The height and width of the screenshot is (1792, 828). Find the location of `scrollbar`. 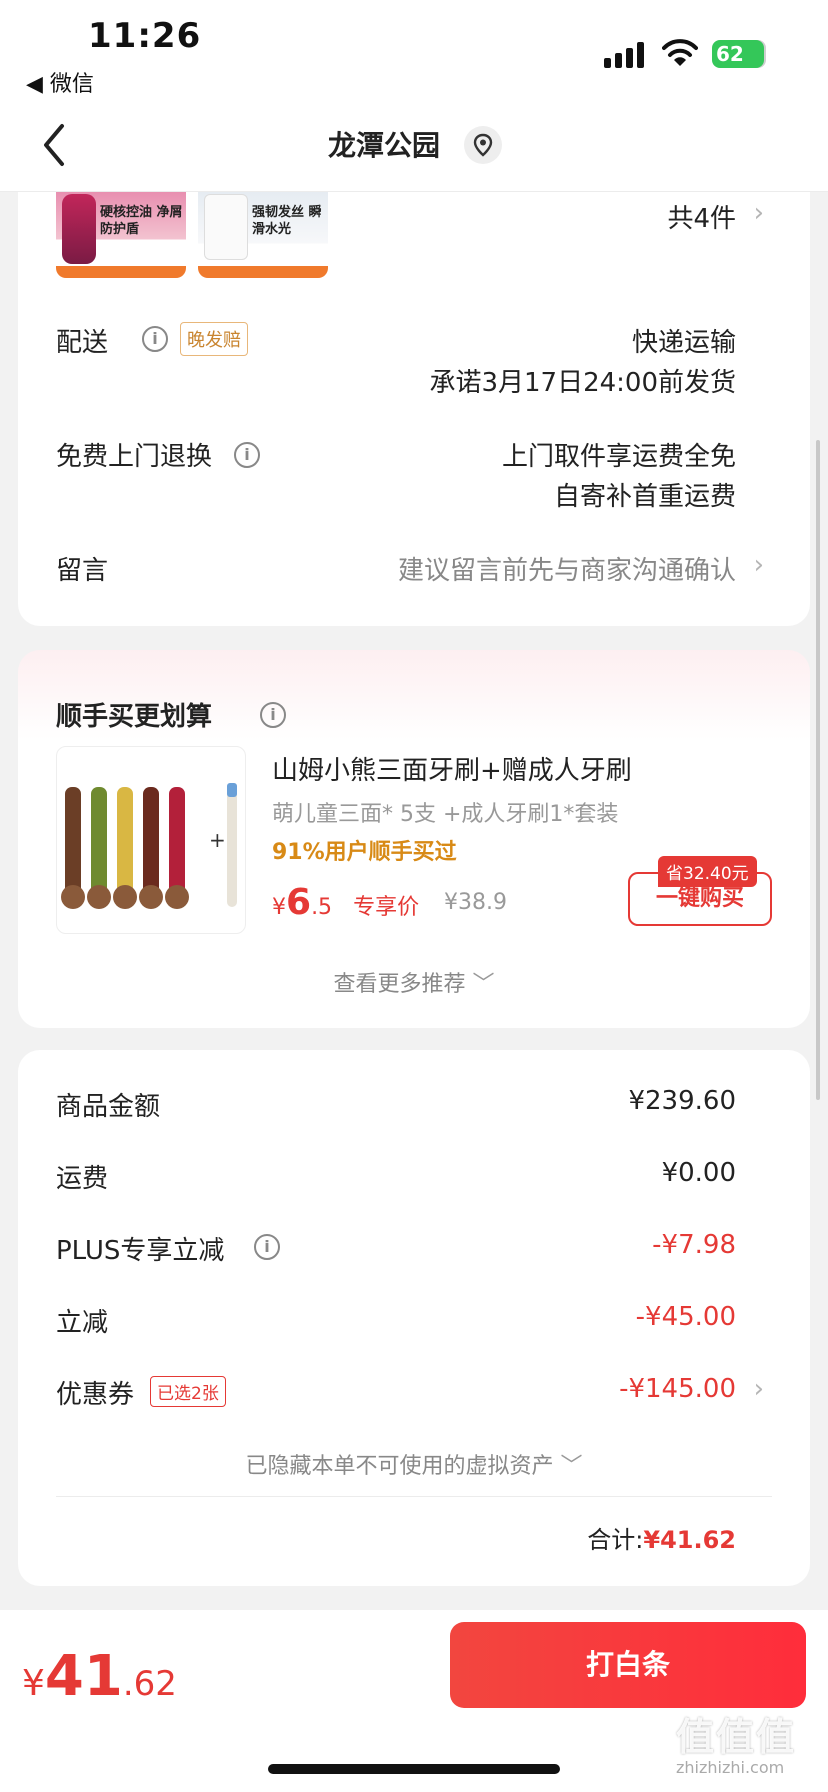

scrollbar is located at coordinates (818, 770).